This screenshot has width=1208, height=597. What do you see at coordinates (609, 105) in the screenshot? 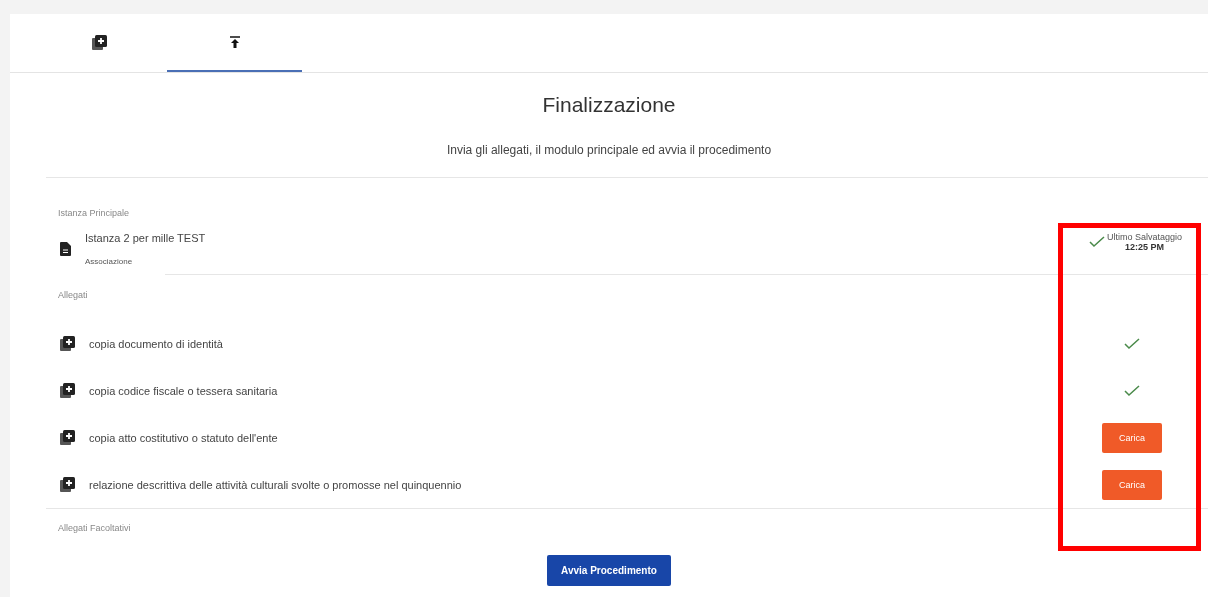
I see `page-title: Finalizzazione` at bounding box center [609, 105].